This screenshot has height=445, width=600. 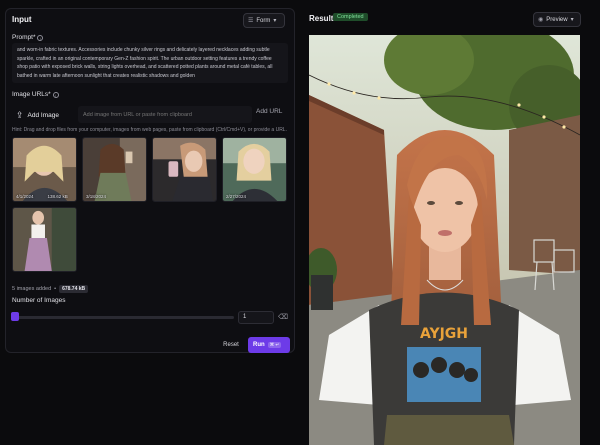 I want to click on eraser-icon: ⌫, so click(x=283, y=317).